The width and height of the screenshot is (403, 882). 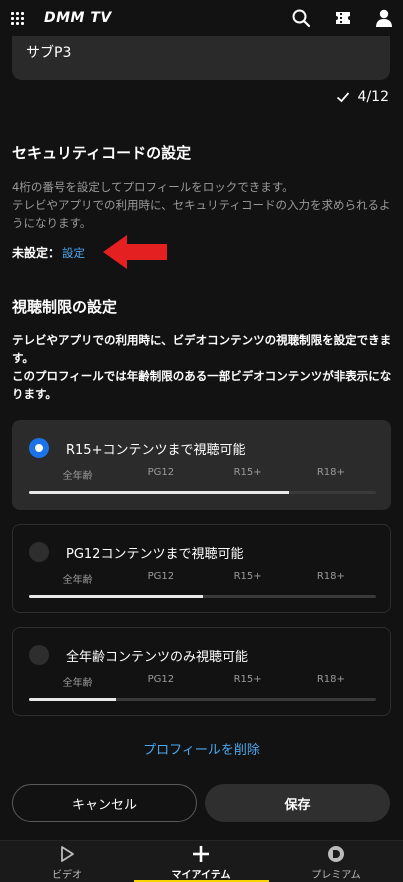 I want to click on user-icon, so click(x=384, y=18).